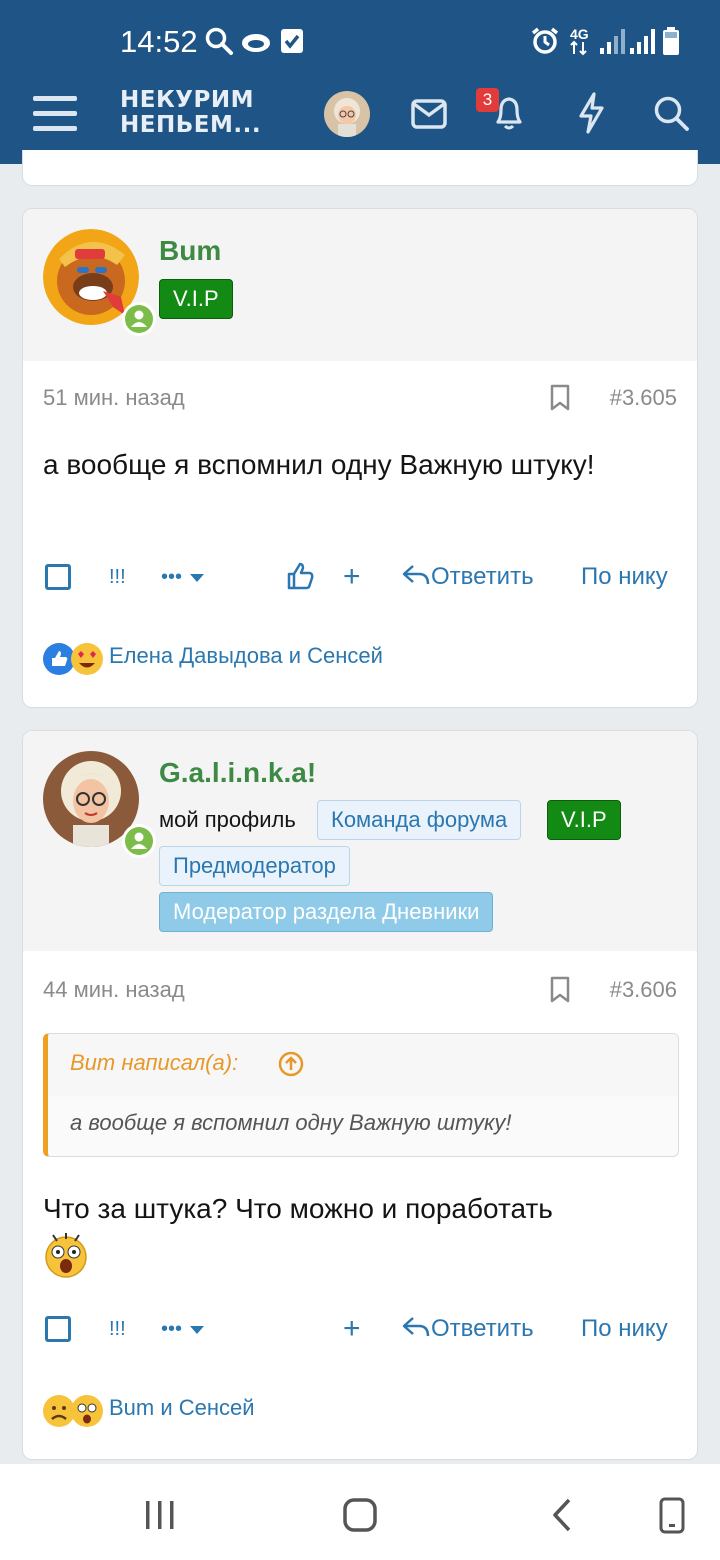  I want to click on user-avatar, so click(347, 114).